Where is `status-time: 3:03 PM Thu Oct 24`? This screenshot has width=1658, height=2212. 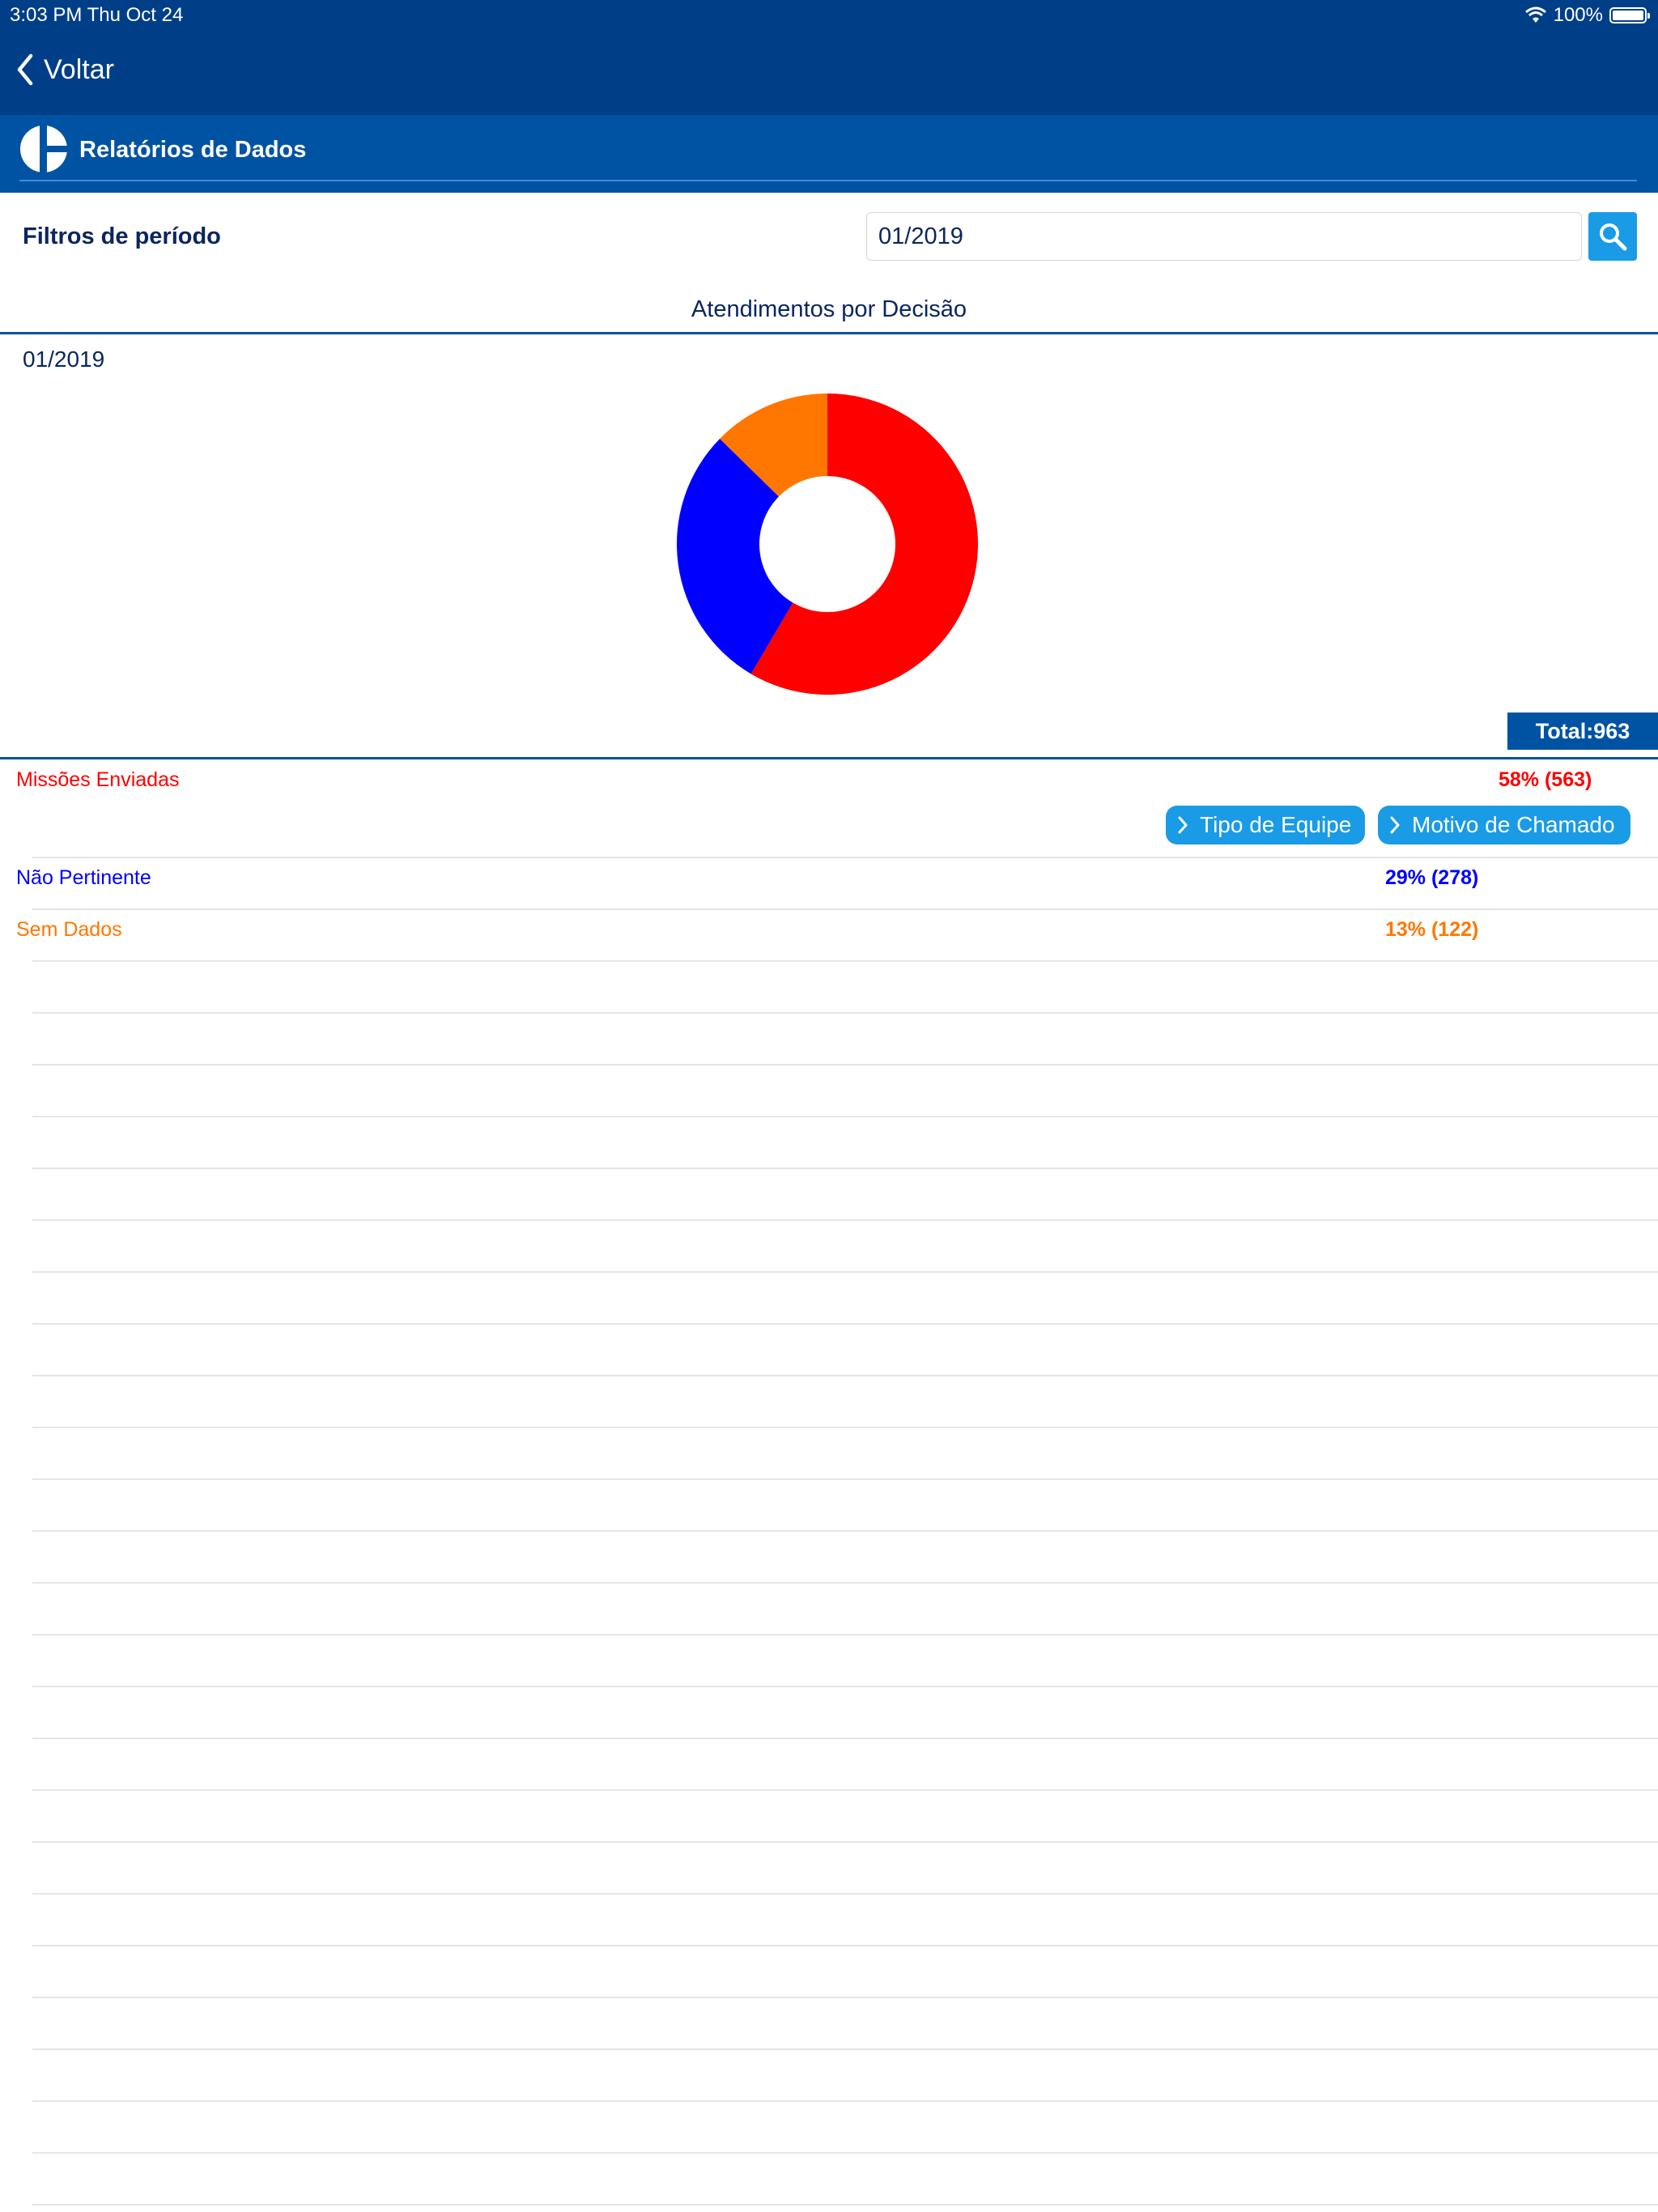 status-time: 3:03 PM Thu Oct 24 is located at coordinates (97, 15).